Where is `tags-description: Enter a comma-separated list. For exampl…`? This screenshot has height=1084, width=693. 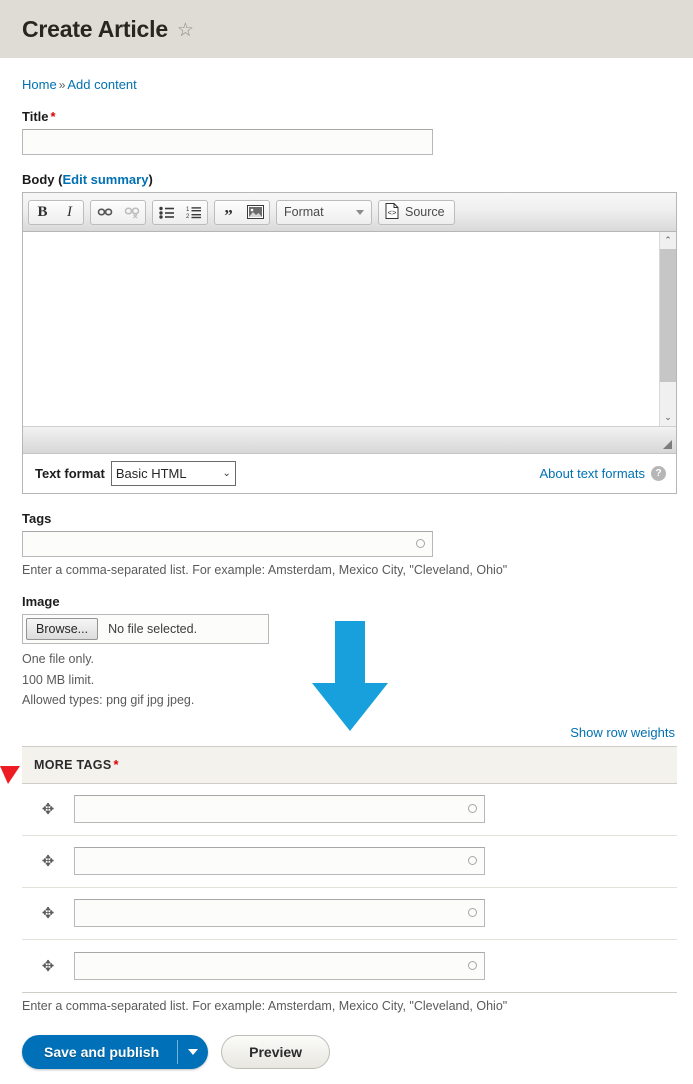 tags-description: Enter a comma-separated list. For exampl… is located at coordinates (265, 570).